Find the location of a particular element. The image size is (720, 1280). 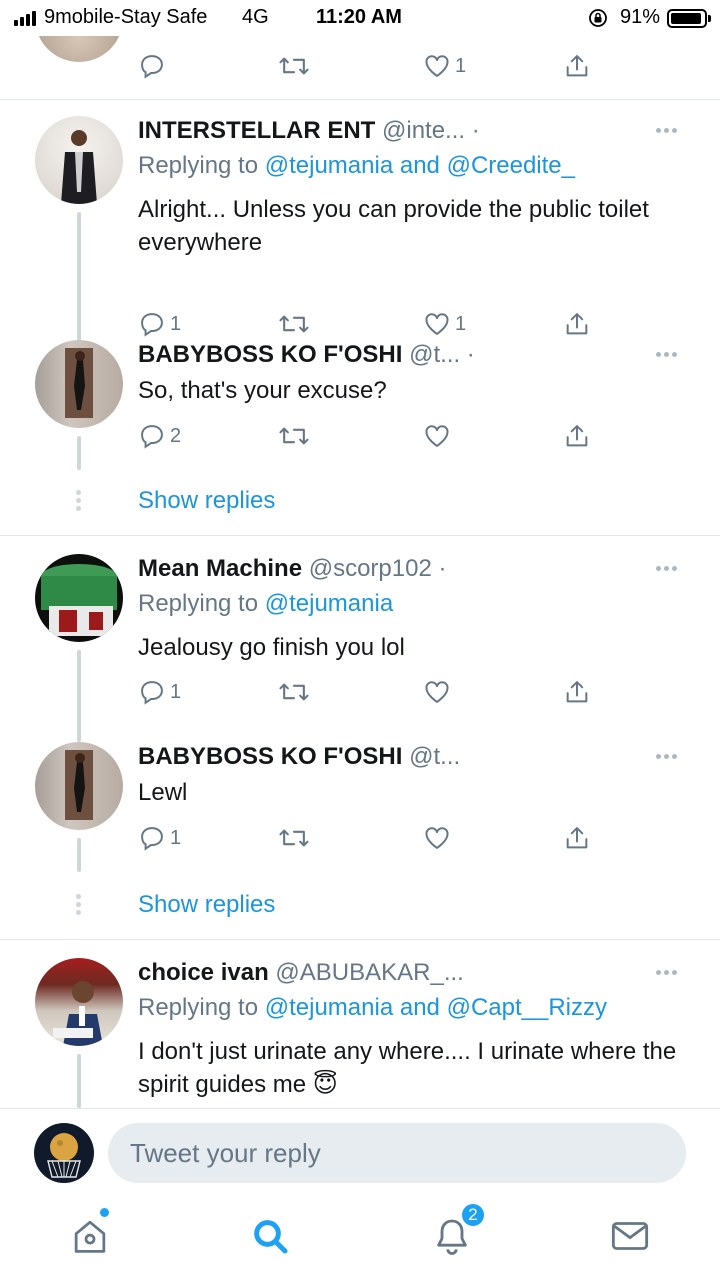

reply-button is located at coordinates (152, 66).